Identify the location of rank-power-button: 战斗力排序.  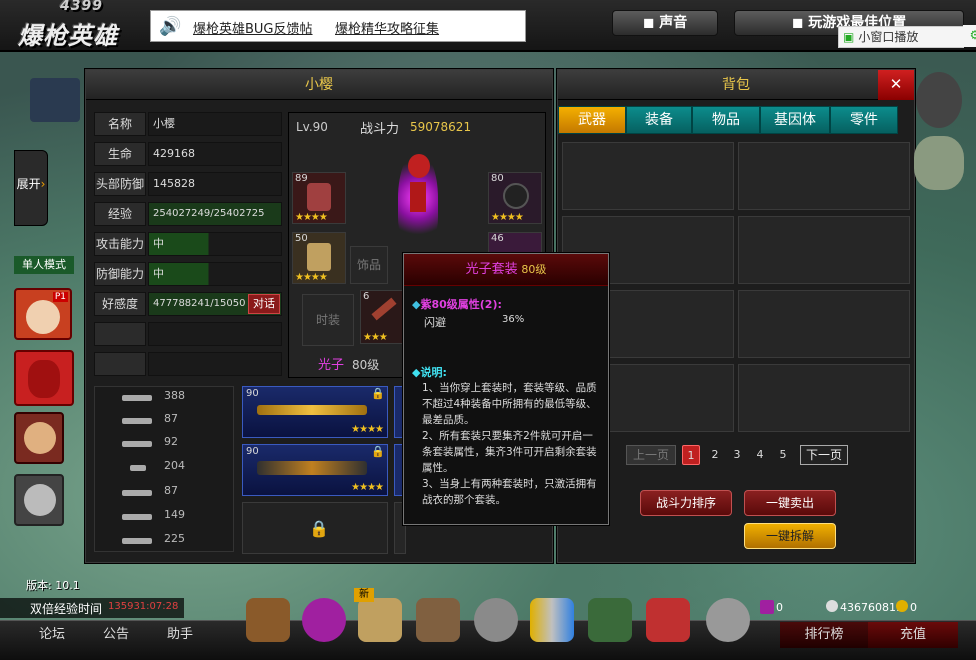
(686, 503).